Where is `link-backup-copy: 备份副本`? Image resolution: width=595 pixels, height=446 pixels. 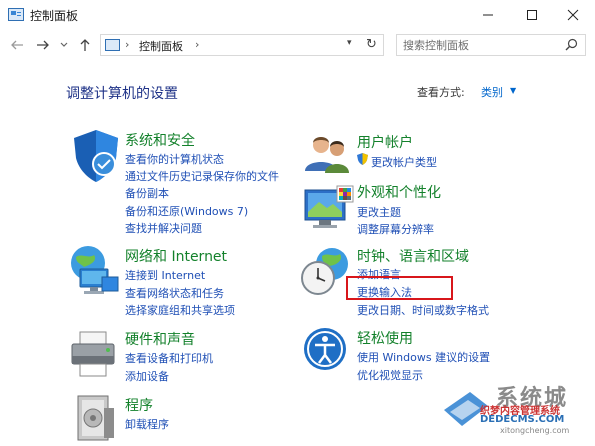
link-backup-copy: 备份副本 is located at coordinates (147, 193).